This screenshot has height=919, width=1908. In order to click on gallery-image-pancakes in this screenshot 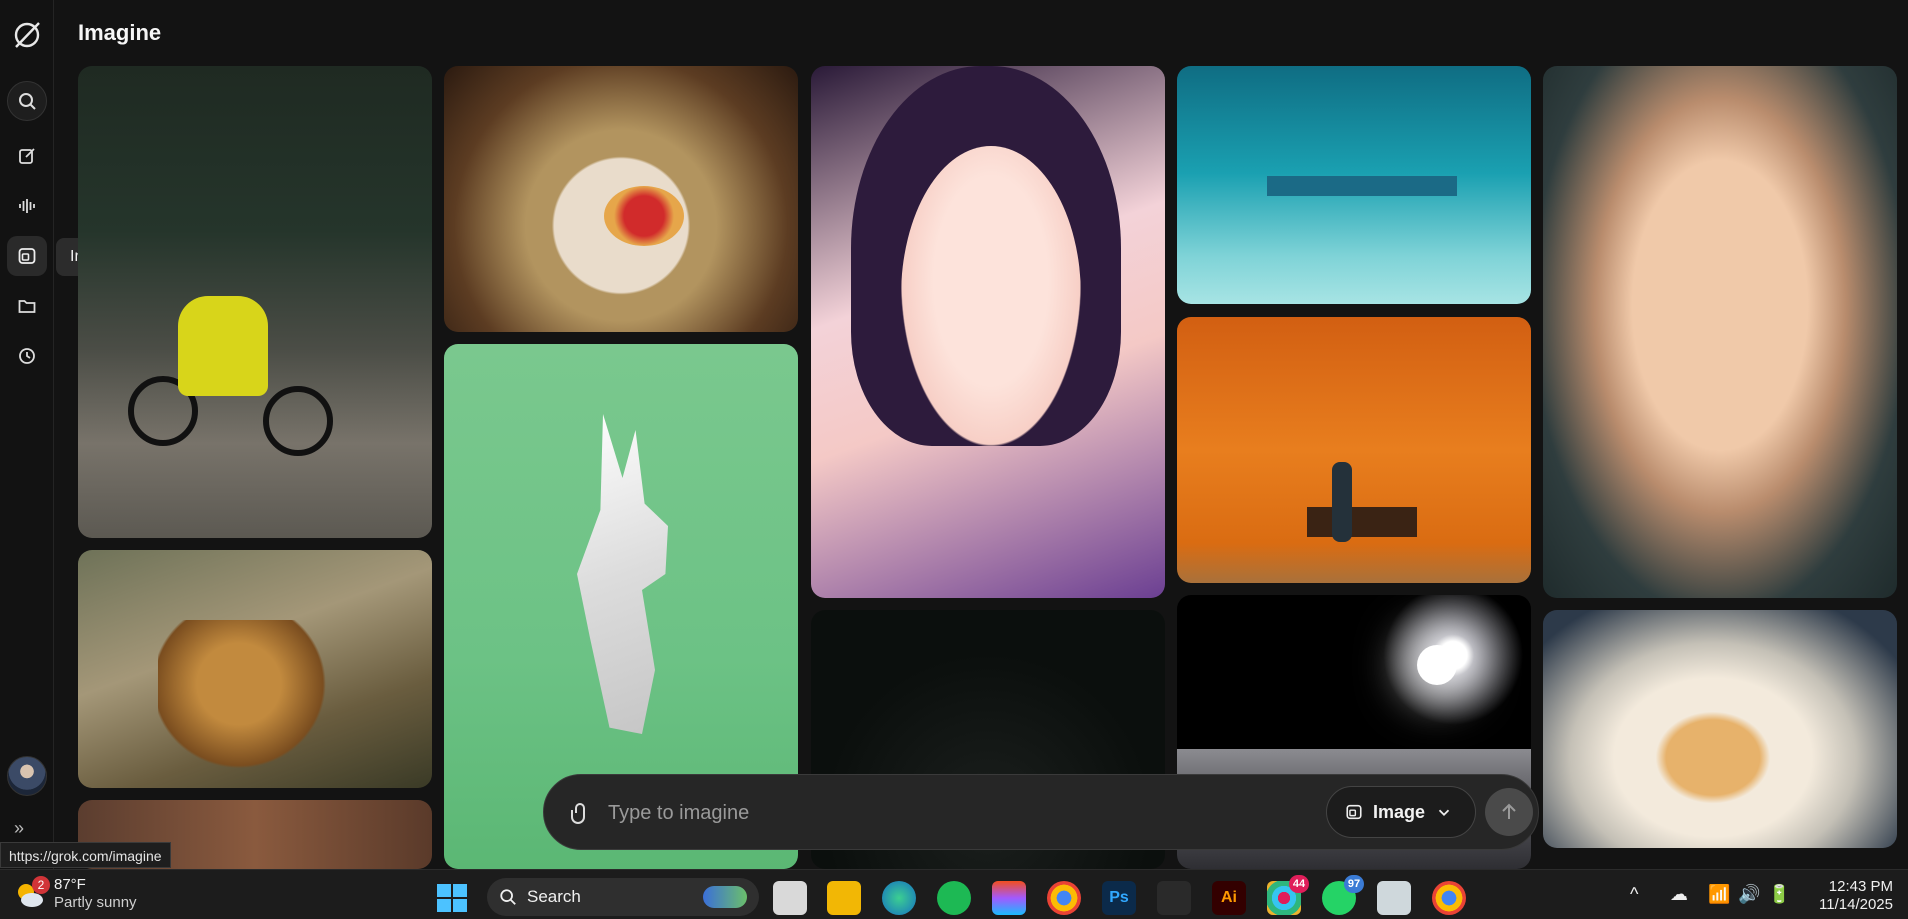, I will do `click(621, 199)`.